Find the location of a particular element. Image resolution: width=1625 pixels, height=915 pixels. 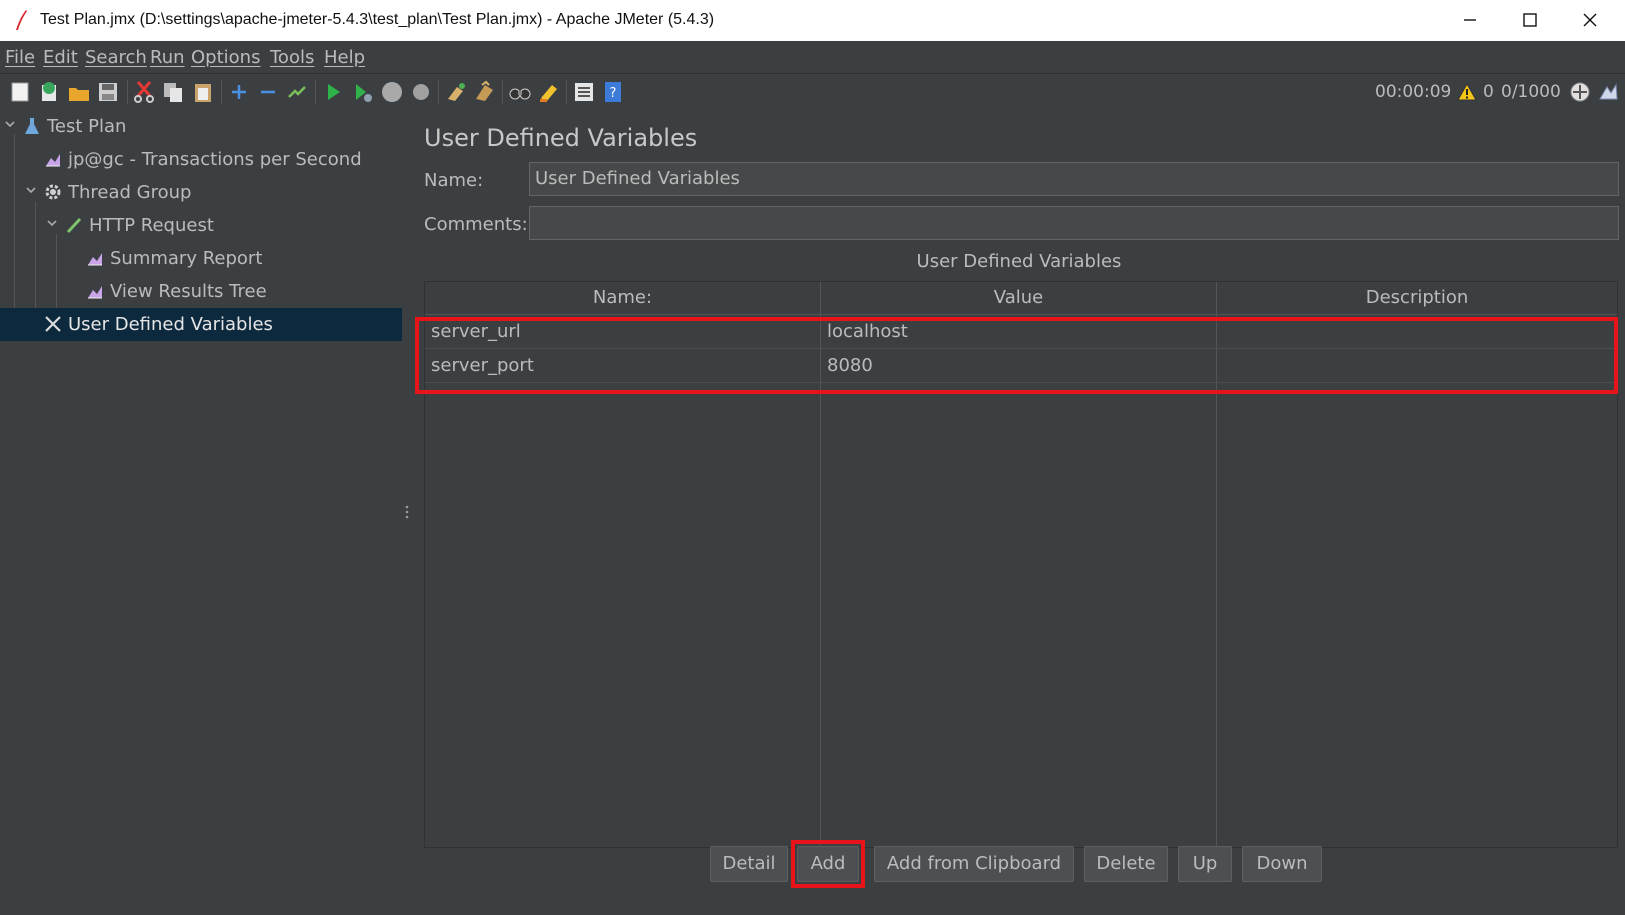

warning-icon is located at coordinates (1467, 92).